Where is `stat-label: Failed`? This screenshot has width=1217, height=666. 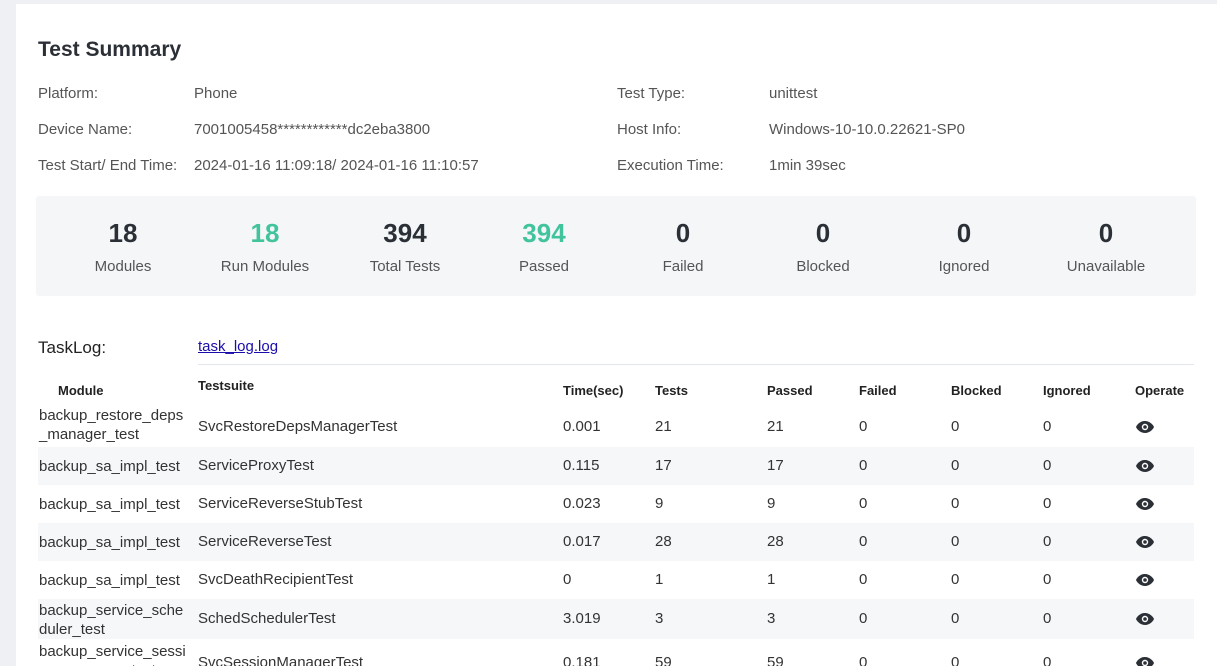
stat-label: Failed is located at coordinates (683, 266).